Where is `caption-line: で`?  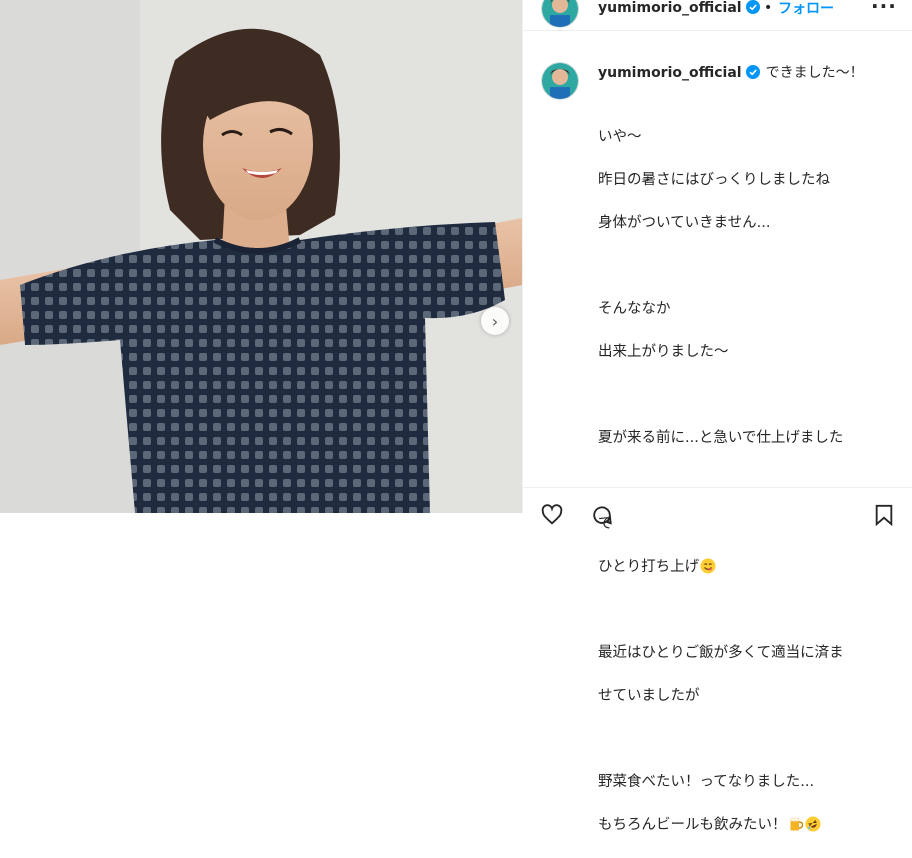 caption-line: で is located at coordinates (605, 523).